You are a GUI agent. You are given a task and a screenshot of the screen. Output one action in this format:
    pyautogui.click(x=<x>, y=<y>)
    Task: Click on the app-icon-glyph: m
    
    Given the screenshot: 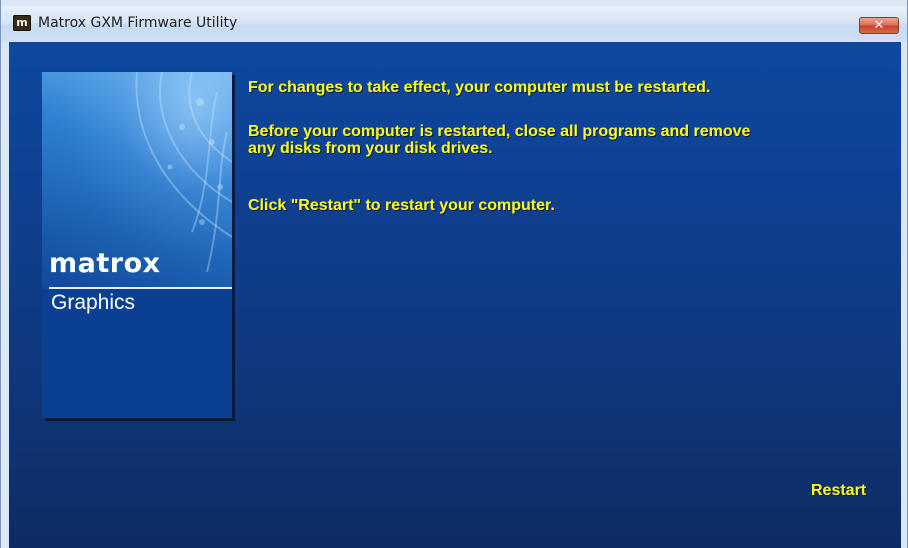 What is the action you would take?
    pyautogui.click(x=22, y=22)
    